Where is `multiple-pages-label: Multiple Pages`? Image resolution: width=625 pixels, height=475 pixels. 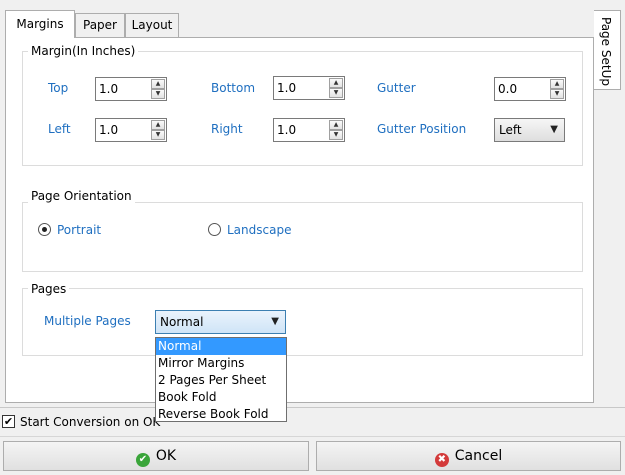
multiple-pages-label: Multiple Pages is located at coordinates (87, 321).